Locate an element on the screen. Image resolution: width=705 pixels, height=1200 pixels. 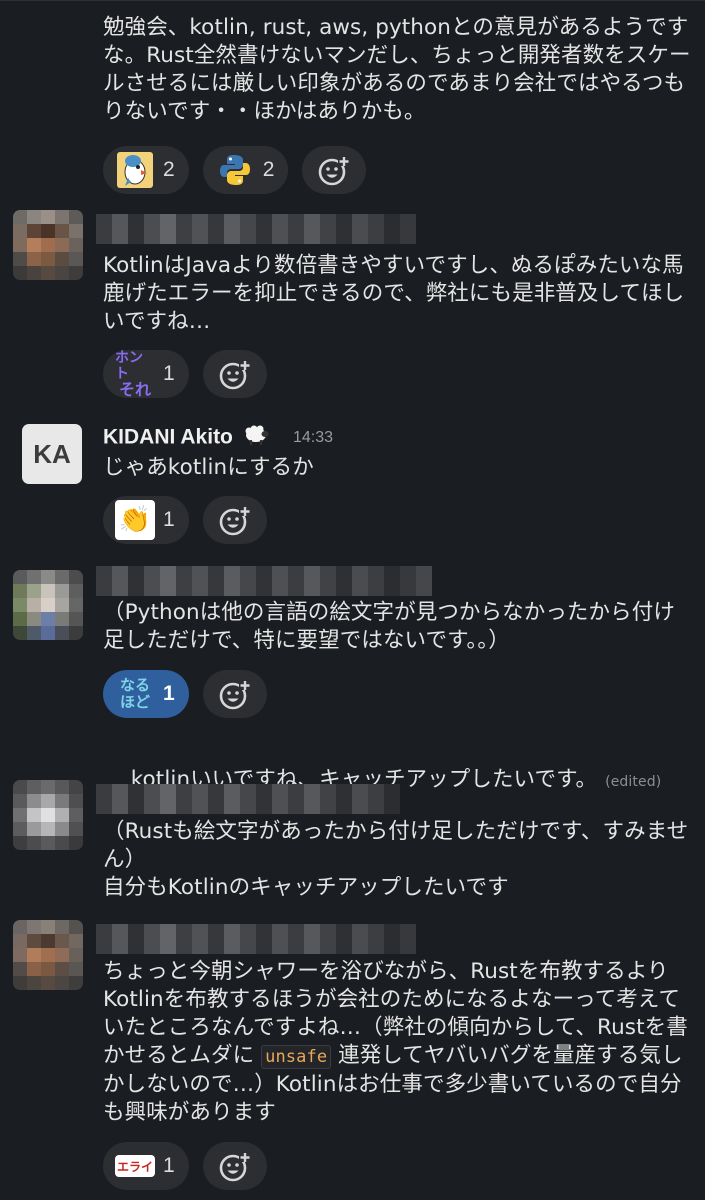
honto-sore-emoji: ホント それ is located at coordinates (135, 374).